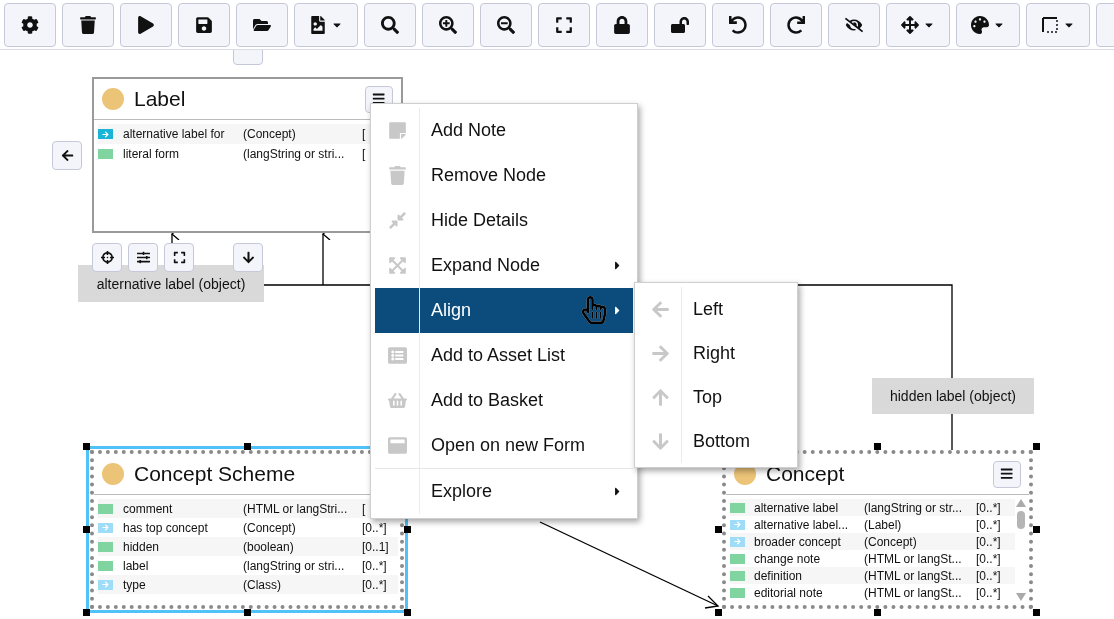 The image size is (1114, 619). I want to click on class-node: Concept Scheme comment (HTML or langStri... [ has top concept (Concept) [0..*] hidden (boolean) [0..1] label (langString or stri... [0..*] type (Class) [0..*], so click(247, 529).